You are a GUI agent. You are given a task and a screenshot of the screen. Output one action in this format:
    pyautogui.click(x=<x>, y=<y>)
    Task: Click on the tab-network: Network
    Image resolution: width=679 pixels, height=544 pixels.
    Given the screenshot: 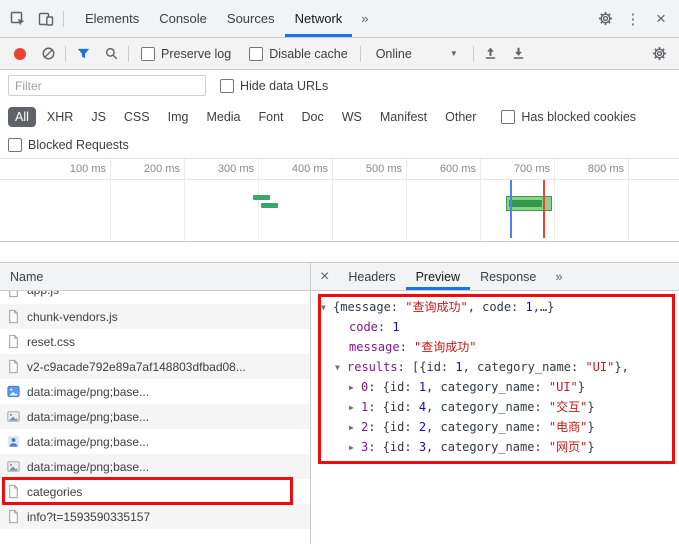 What is the action you would take?
    pyautogui.click(x=318, y=18)
    